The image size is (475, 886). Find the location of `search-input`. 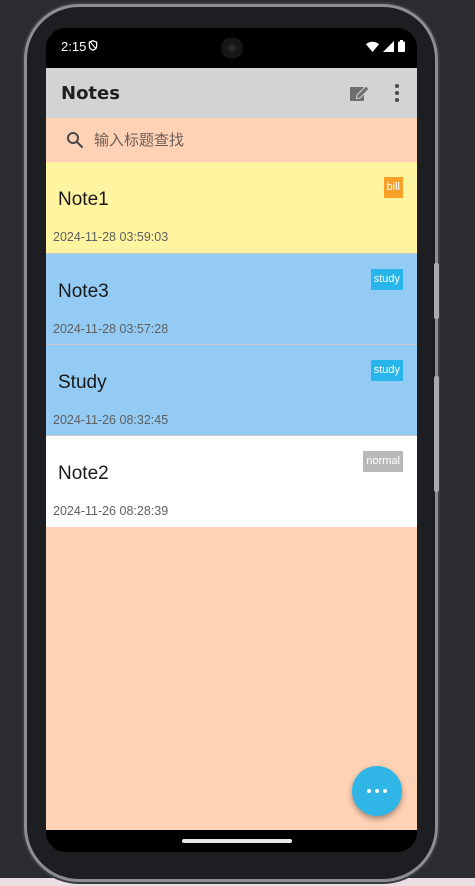

search-input is located at coordinates (244, 140).